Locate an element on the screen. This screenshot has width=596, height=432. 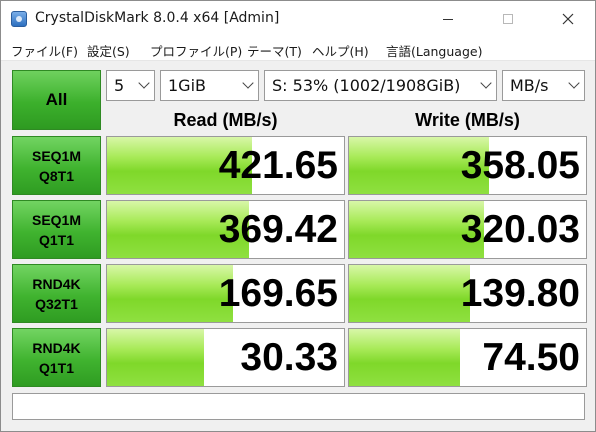
read-result-cell: 169.65 is located at coordinates (225, 293).